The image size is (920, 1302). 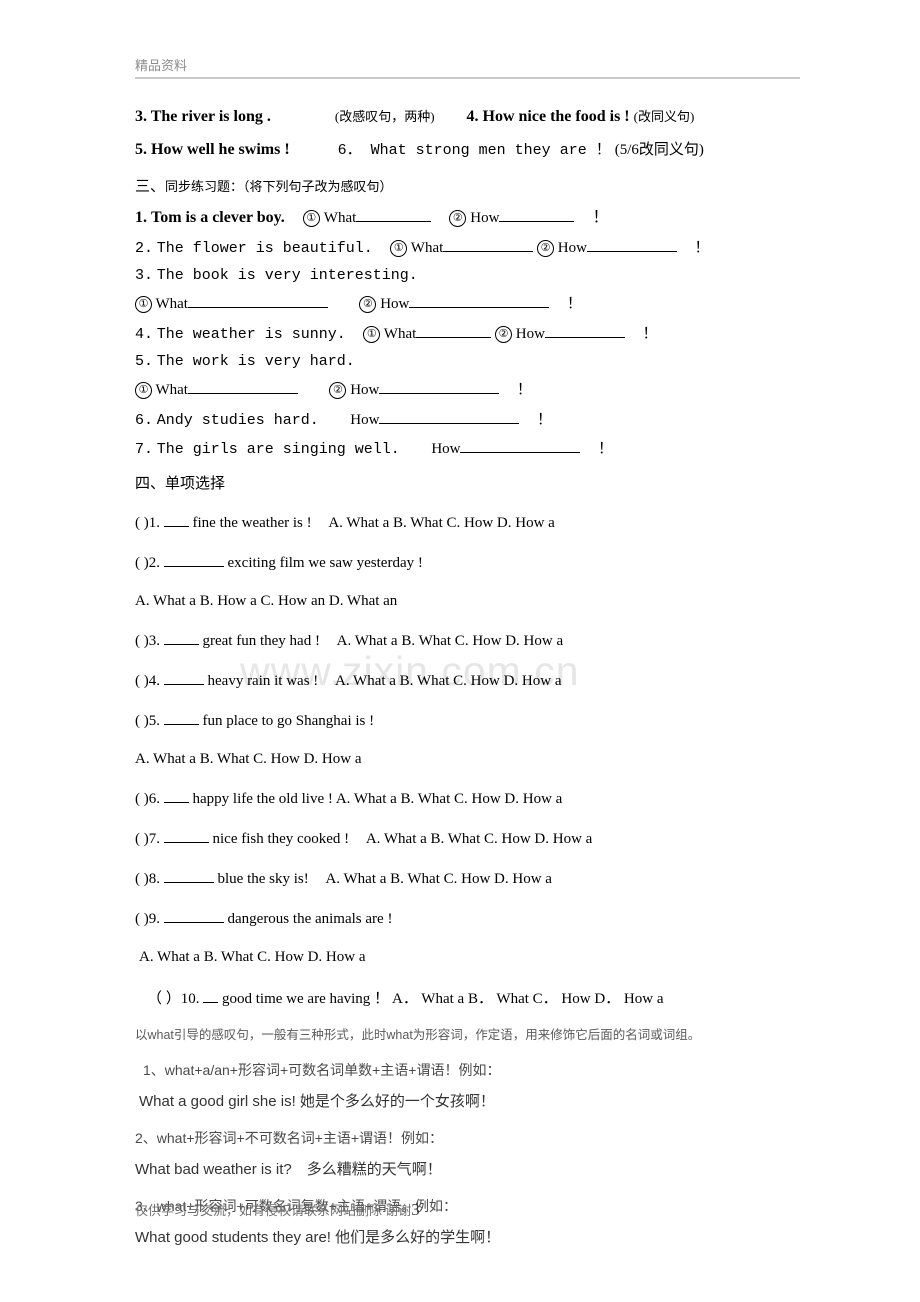 What do you see at coordinates (479, 839) in the screenshot?
I see `mc-7-options: A. What a B. What C. How D. How a` at bounding box center [479, 839].